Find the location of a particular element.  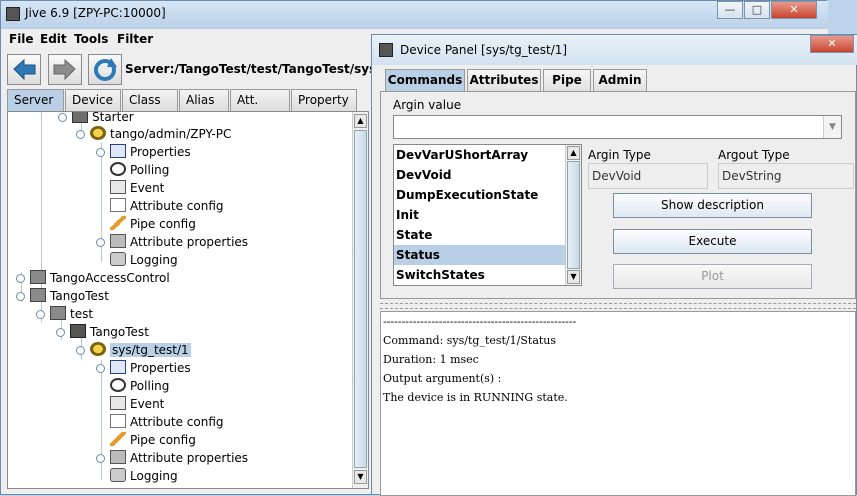

menu-file: File is located at coordinates (21, 39).